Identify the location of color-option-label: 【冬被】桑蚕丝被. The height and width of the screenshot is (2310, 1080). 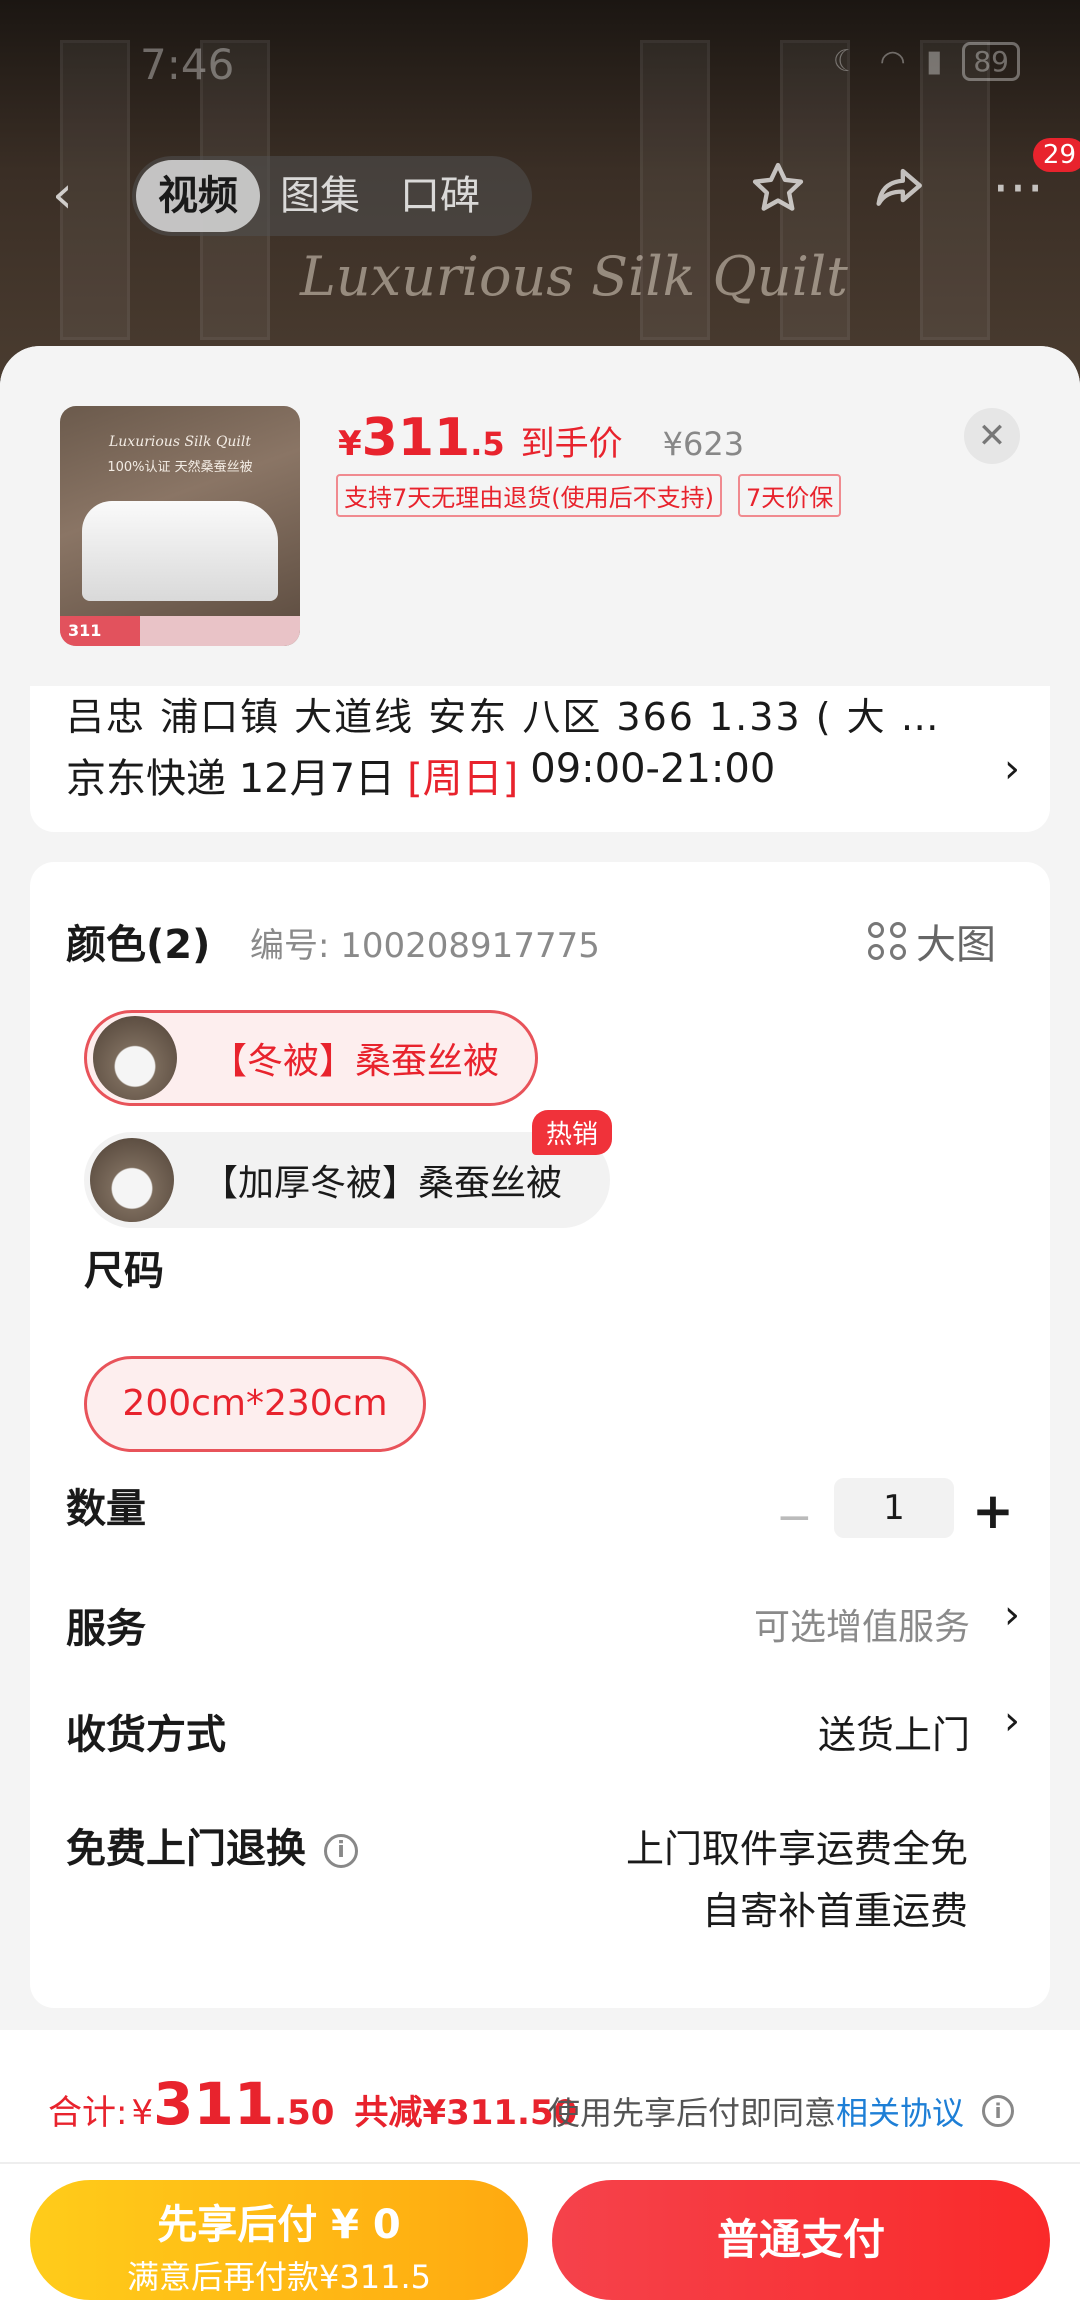
(355, 1061).